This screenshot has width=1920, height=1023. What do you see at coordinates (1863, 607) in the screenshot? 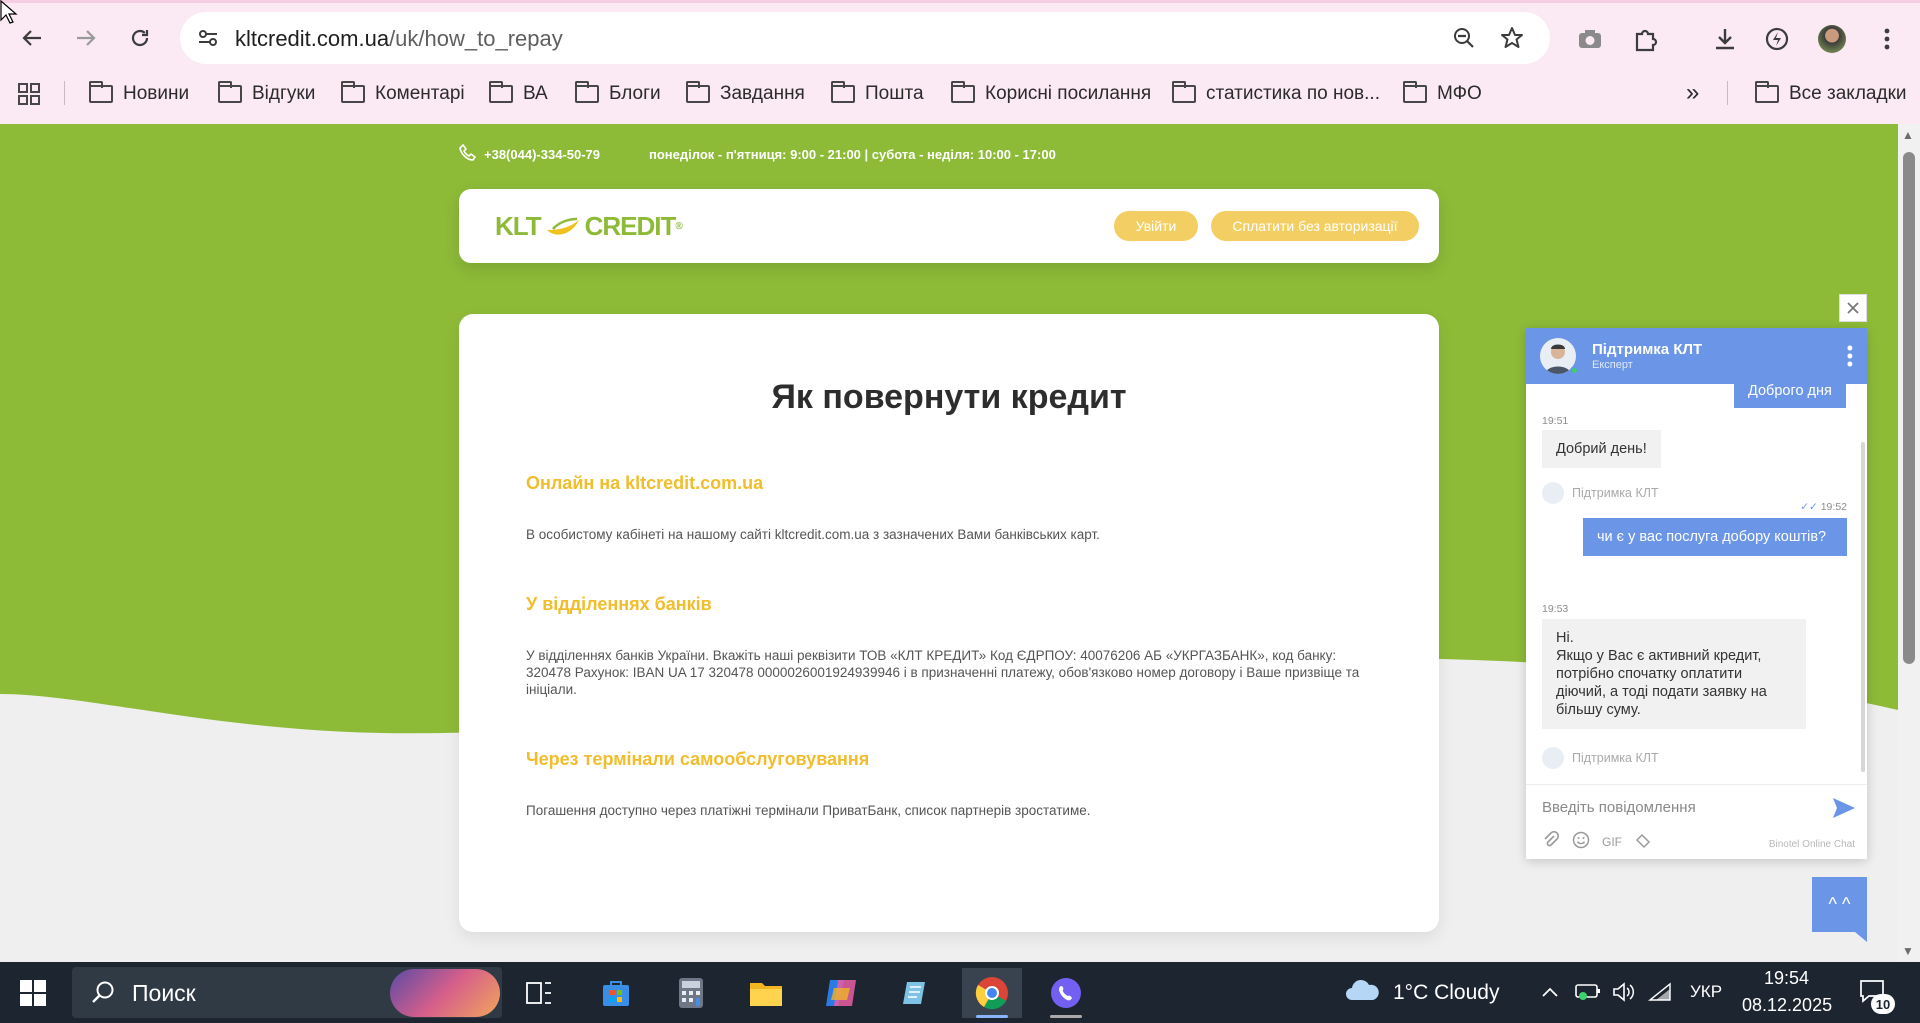
I see `chat-scrollbar` at bounding box center [1863, 607].